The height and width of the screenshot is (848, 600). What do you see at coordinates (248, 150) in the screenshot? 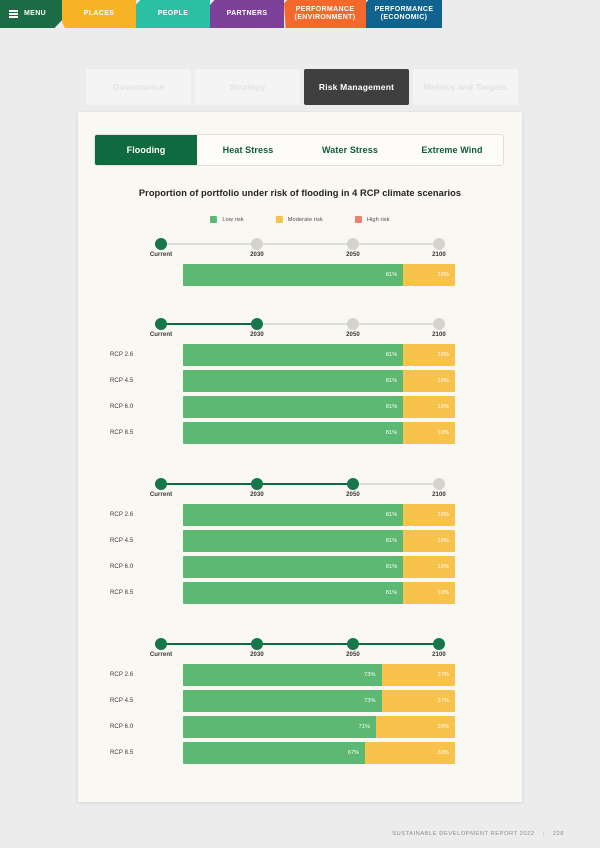
I see `hazard-tab-heat-stress: Heat Stress` at bounding box center [248, 150].